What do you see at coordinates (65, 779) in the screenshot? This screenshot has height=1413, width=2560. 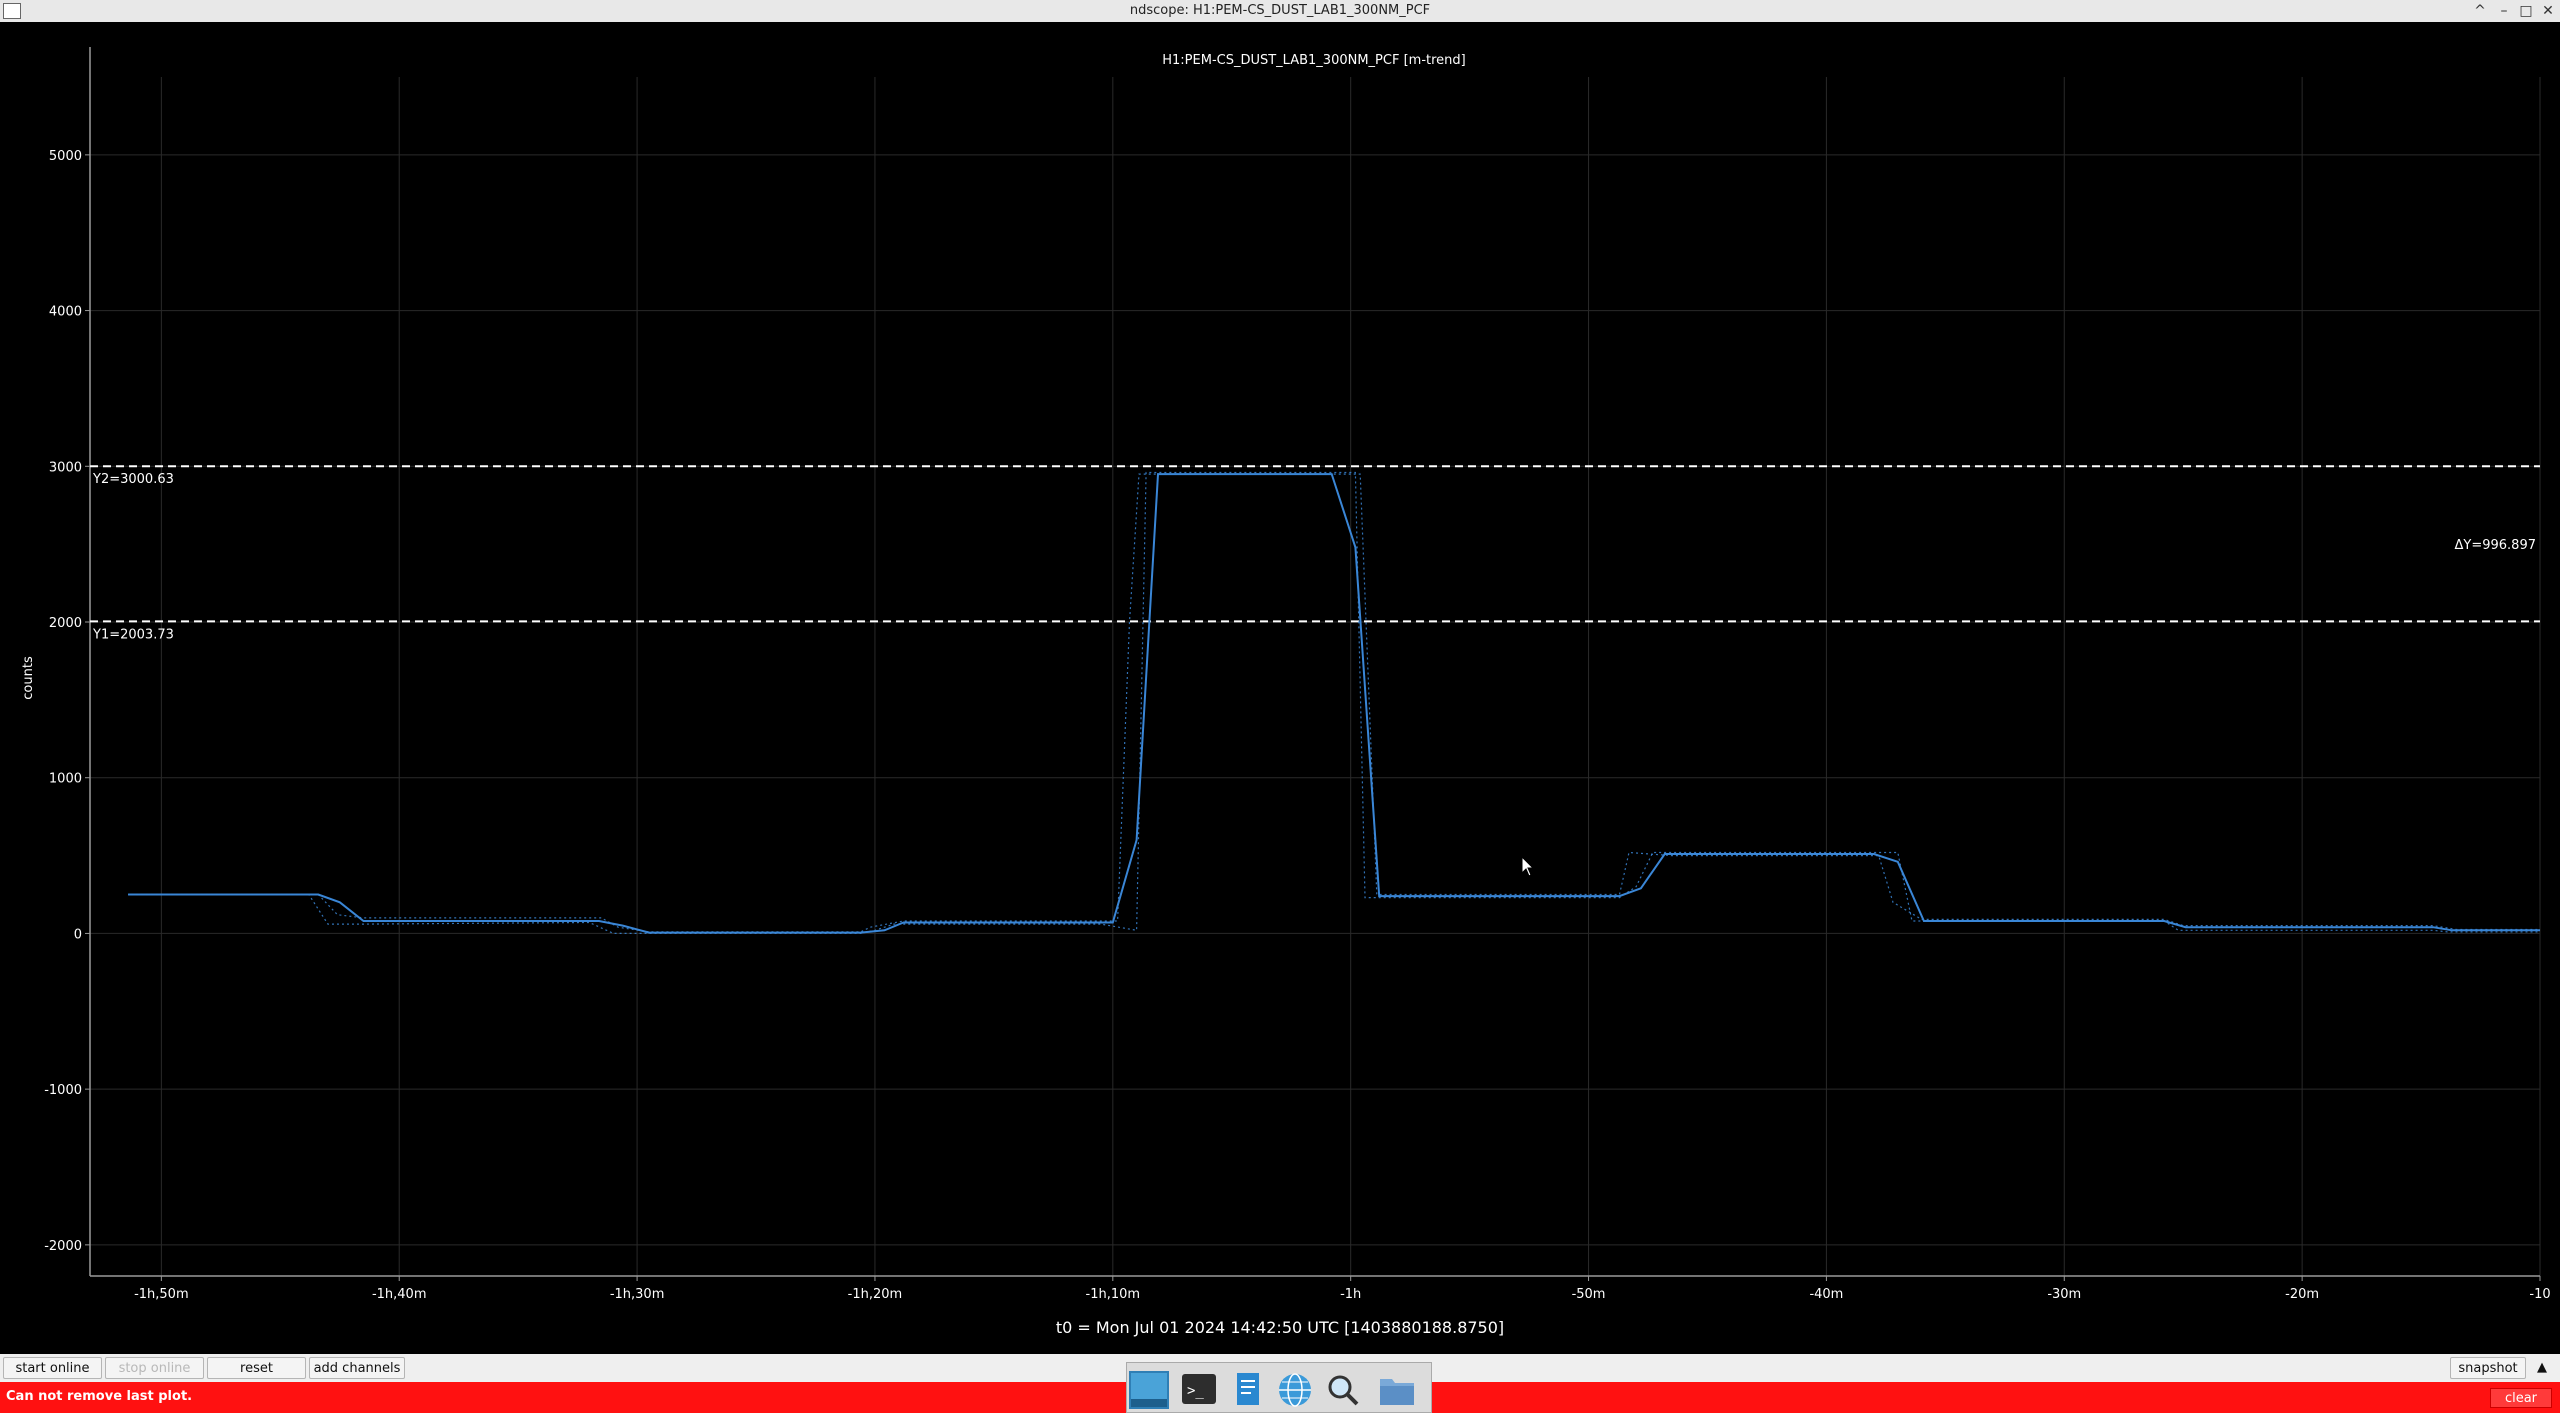 I see `y-tick-label: 1000` at bounding box center [65, 779].